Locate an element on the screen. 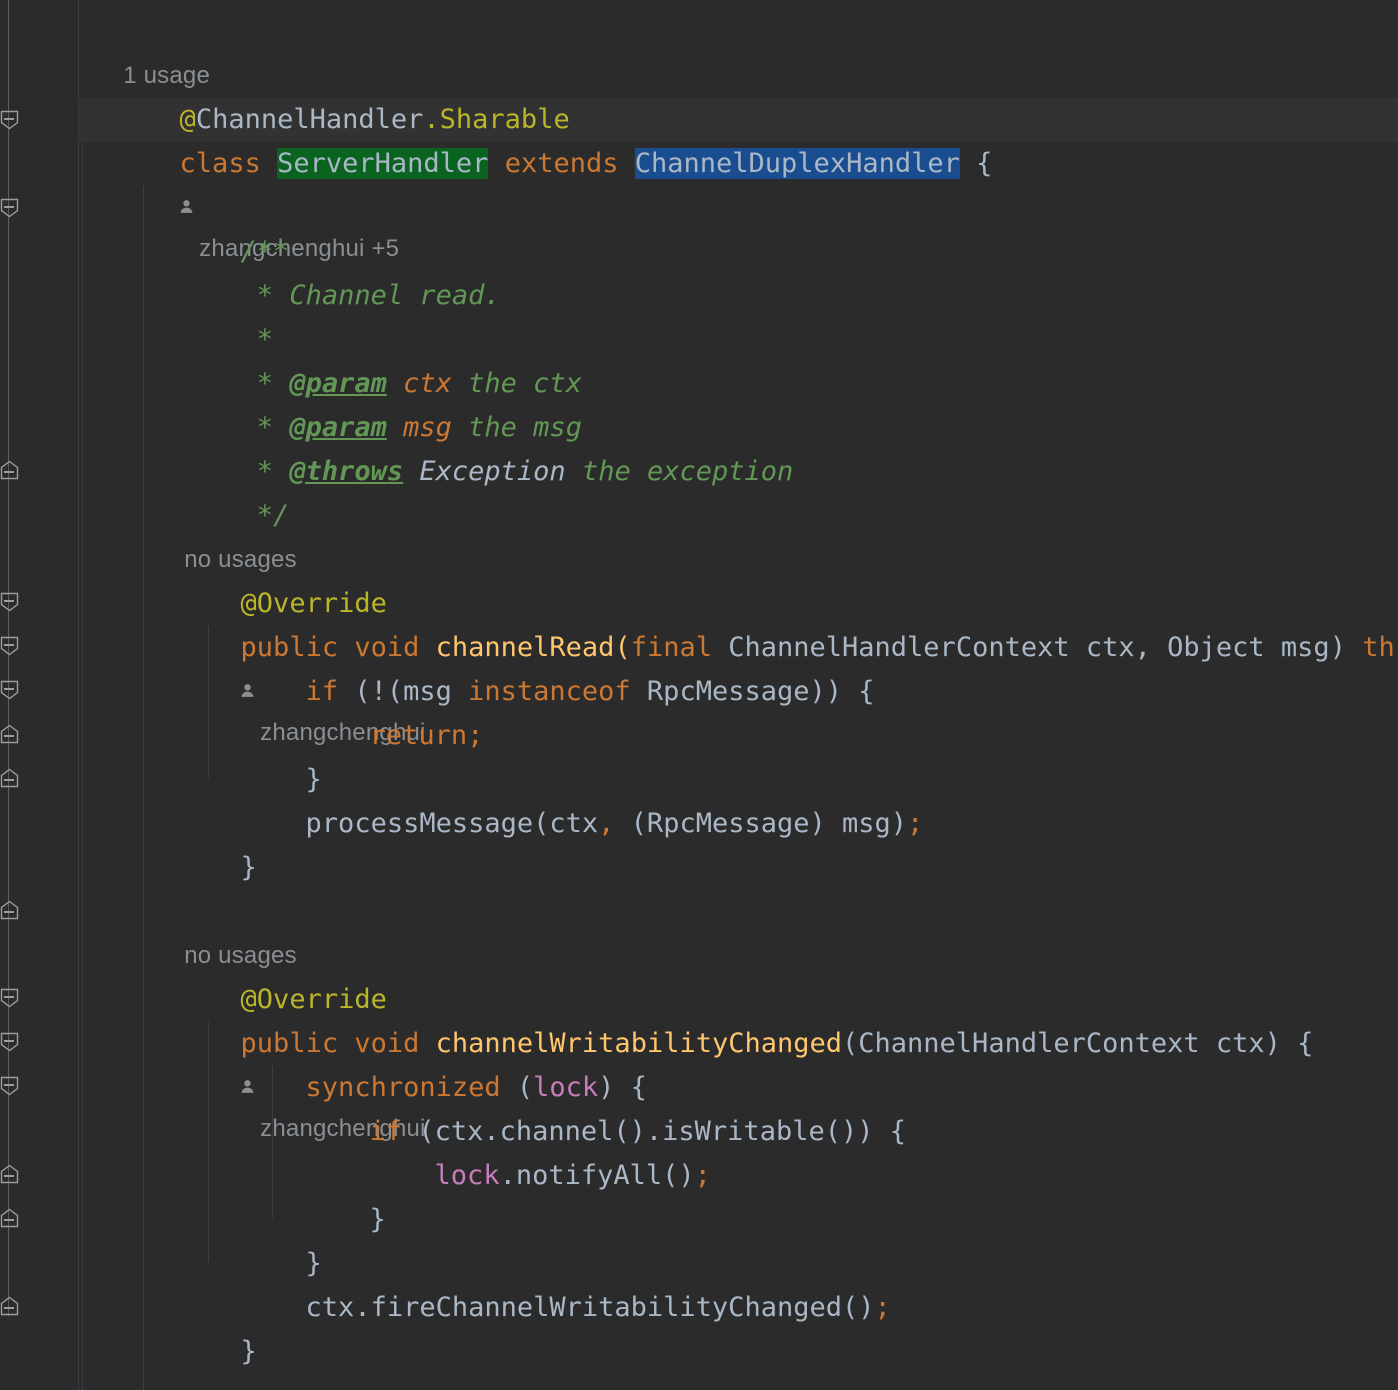 The height and width of the screenshot is (1390, 1398). if-statement-line: if (!(msg instanceof RpcMessage)) { is located at coordinates (590, 691).